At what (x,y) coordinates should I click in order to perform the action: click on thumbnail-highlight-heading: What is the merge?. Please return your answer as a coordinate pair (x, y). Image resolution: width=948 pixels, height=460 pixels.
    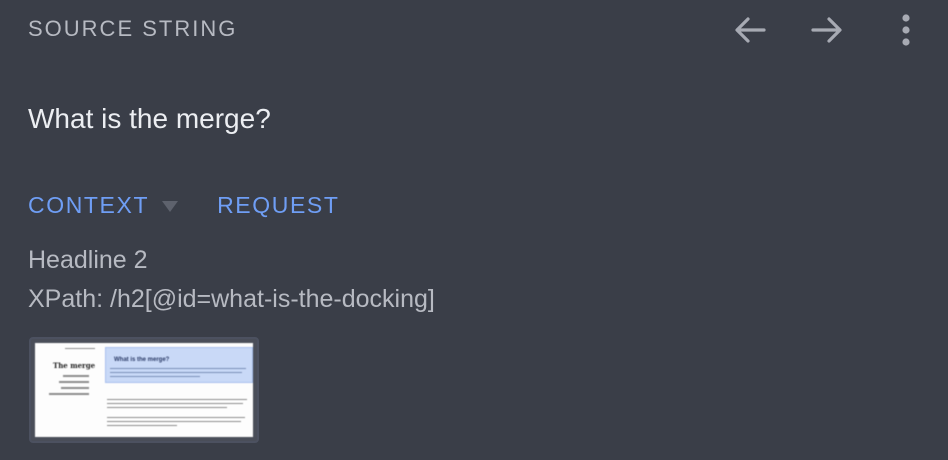
    Looking at the image, I should click on (142, 360).